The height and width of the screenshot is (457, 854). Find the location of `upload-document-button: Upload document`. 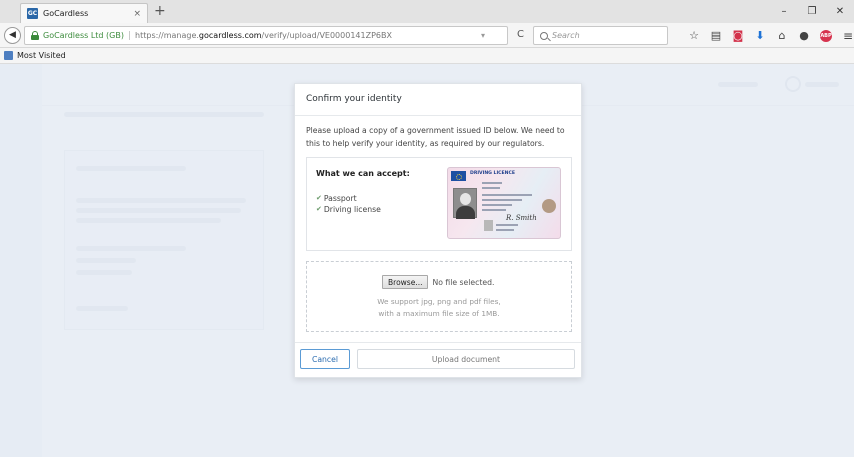

upload-document-button: Upload document is located at coordinates (466, 359).